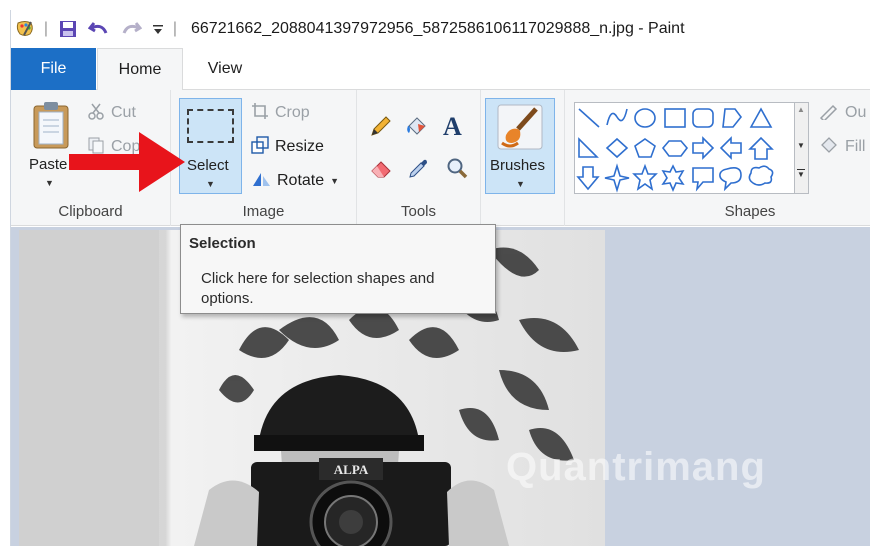 The image size is (870, 546). Describe the element at coordinates (750, 211) in the screenshot. I see `group-label-shapes: Shapes` at that location.